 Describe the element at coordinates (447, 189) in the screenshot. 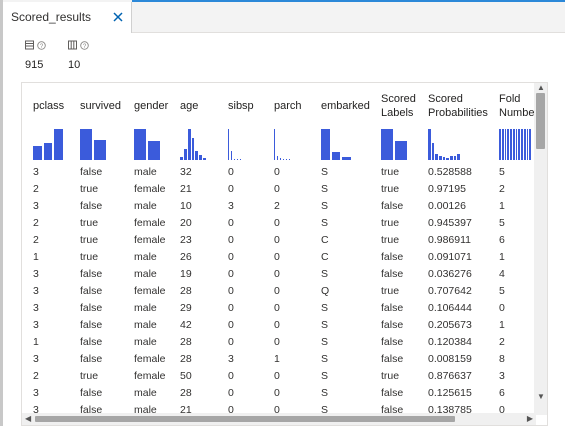

I see `table-cell: 0.97195` at that location.